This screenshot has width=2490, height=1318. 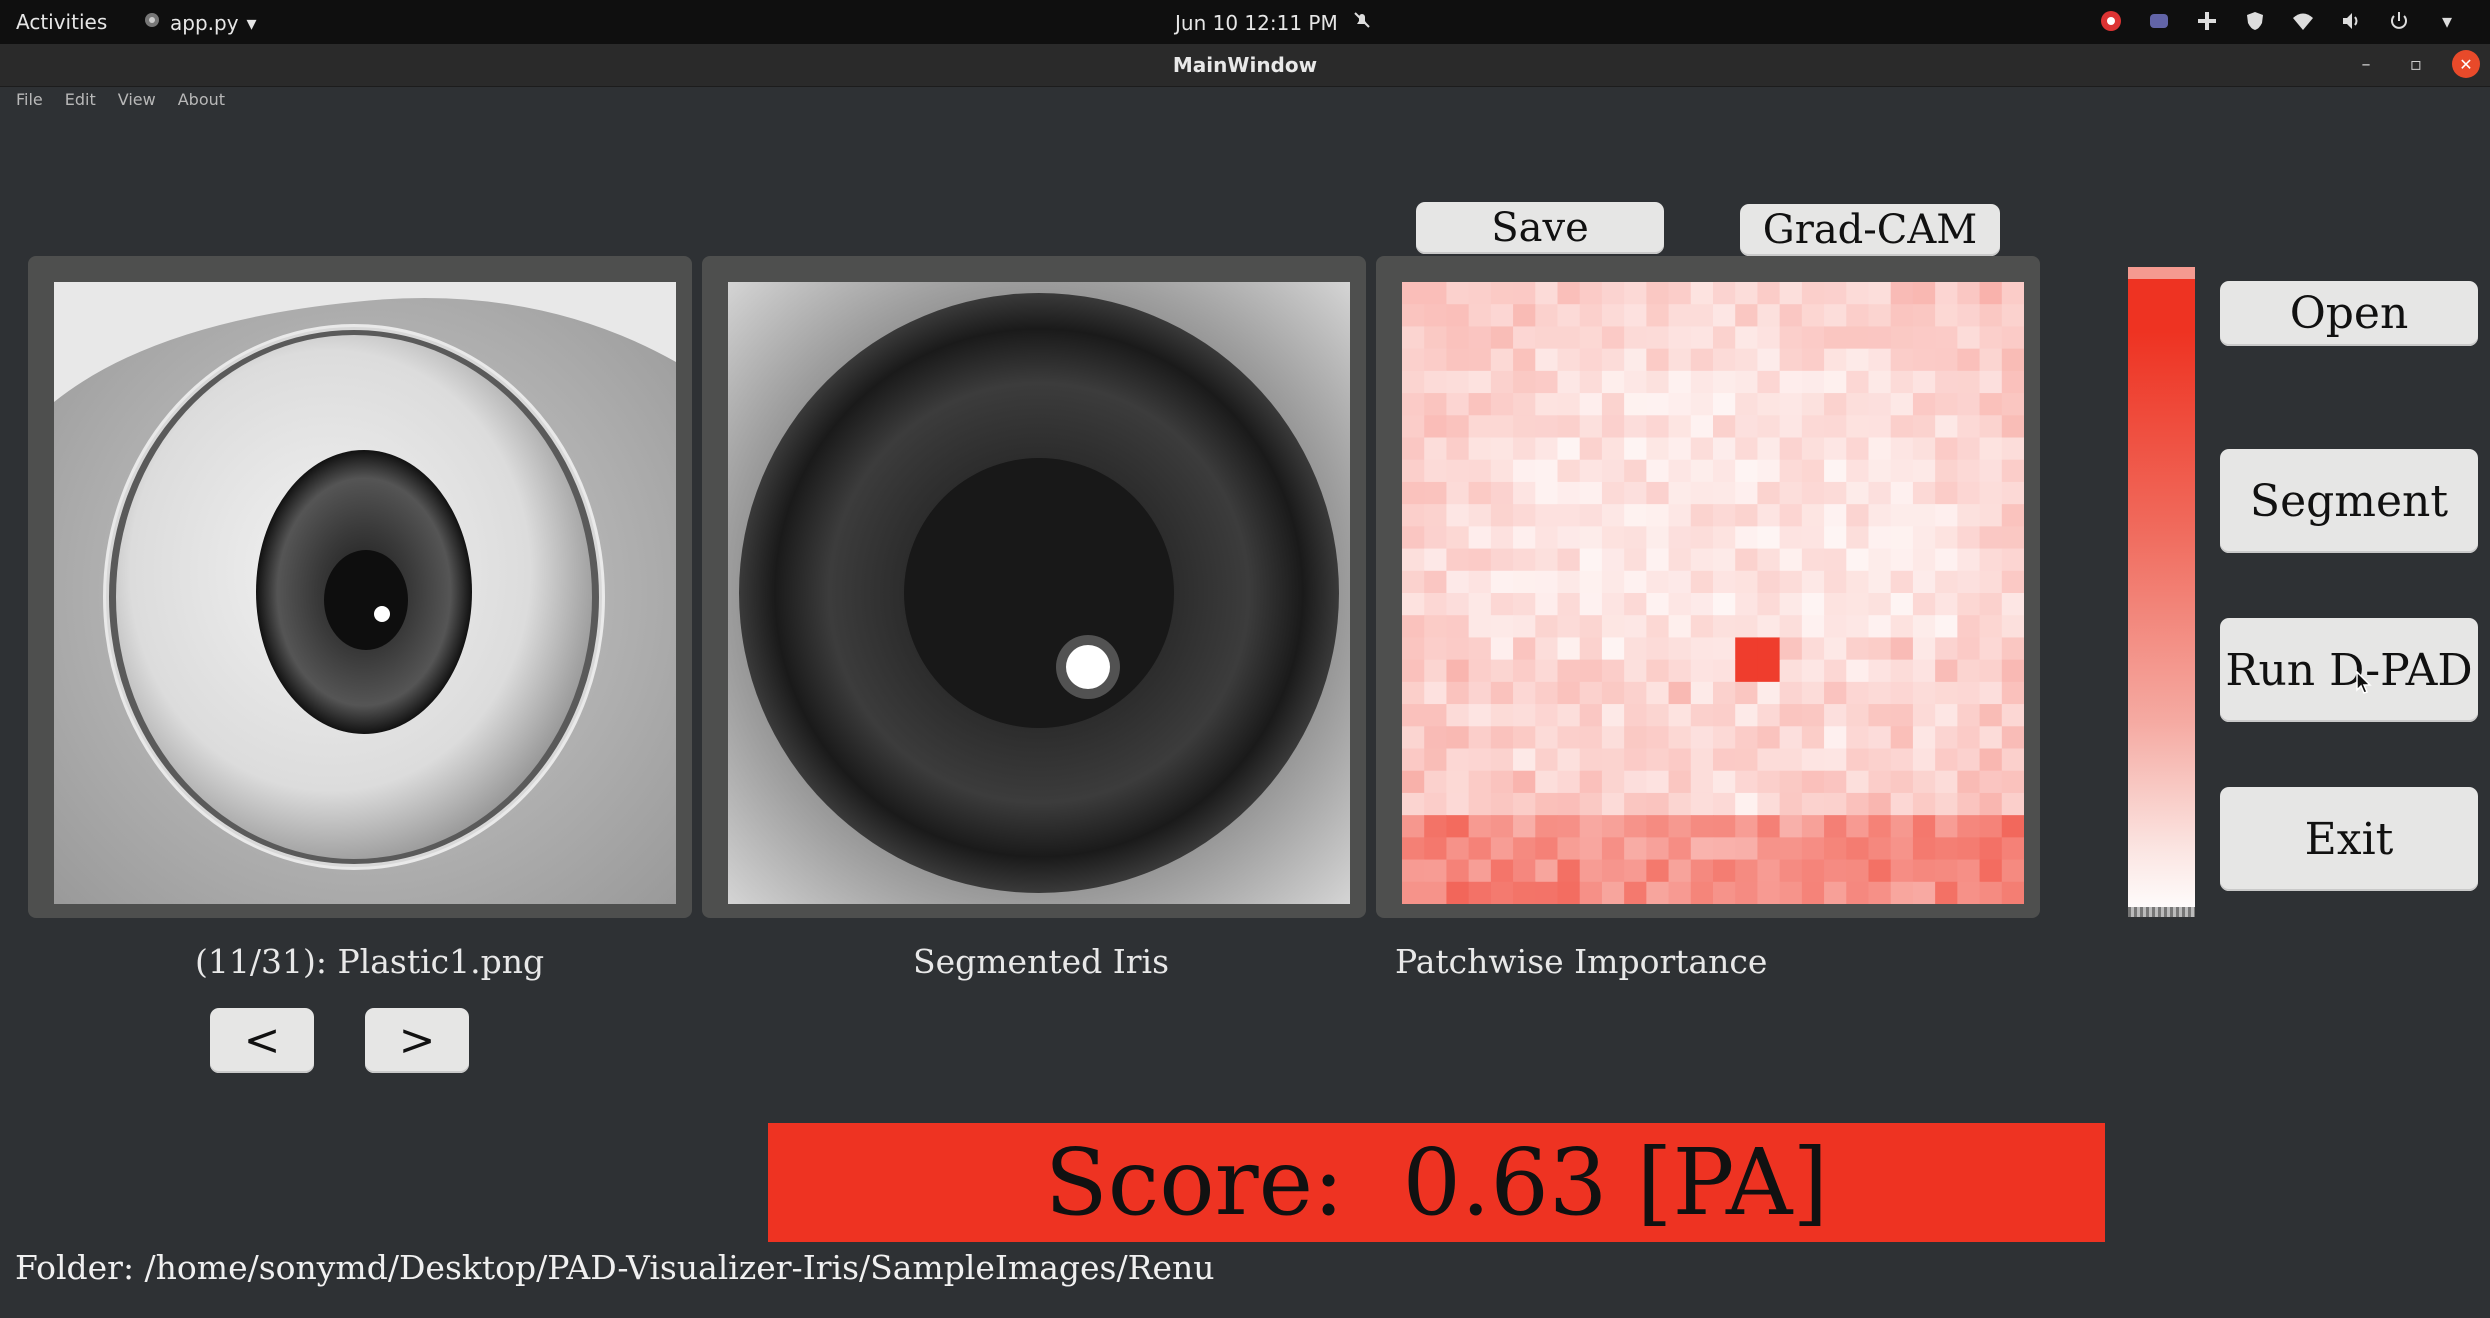 What do you see at coordinates (80, 99) in the screenshot?
I see `menu-edit: Edit` at bounding box center [80, 99].